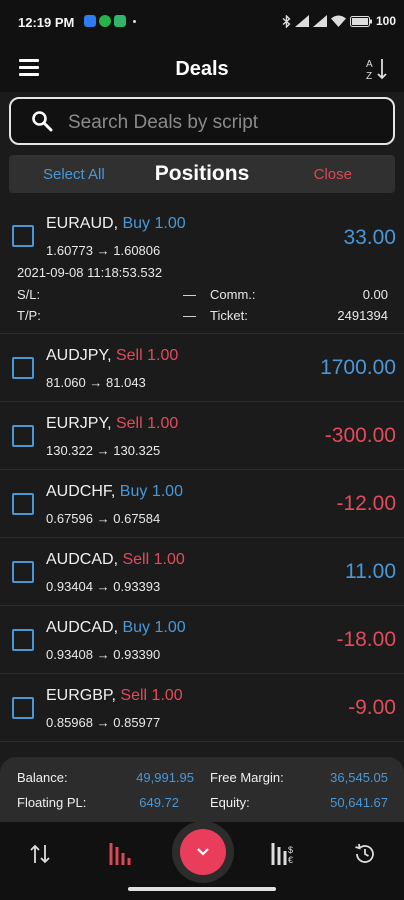 The width and height of the screenshot is (404, 900). Describe the element at coordinates (81, 491) in the screenshot. I see `deal-symbol: AUDCHF,` at that location.